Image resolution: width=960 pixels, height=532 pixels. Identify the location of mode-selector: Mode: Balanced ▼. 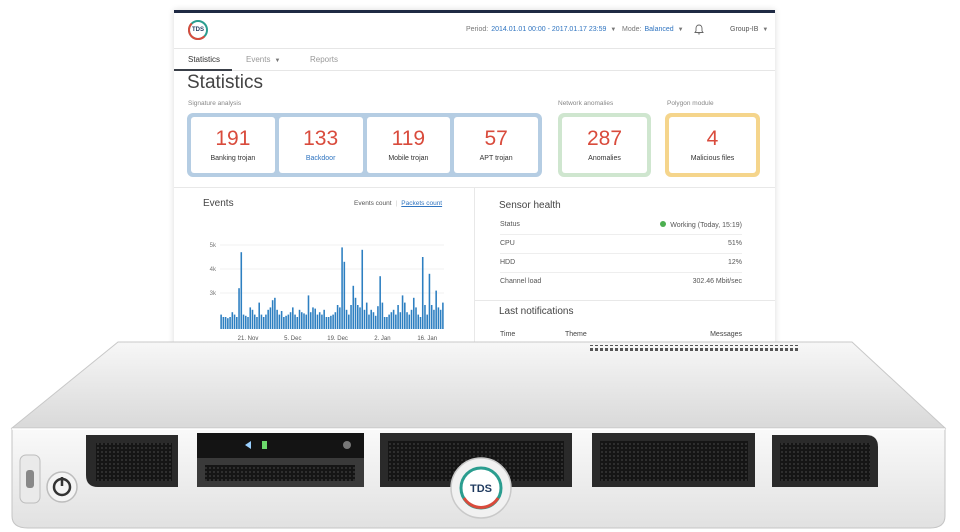
(653, 29).